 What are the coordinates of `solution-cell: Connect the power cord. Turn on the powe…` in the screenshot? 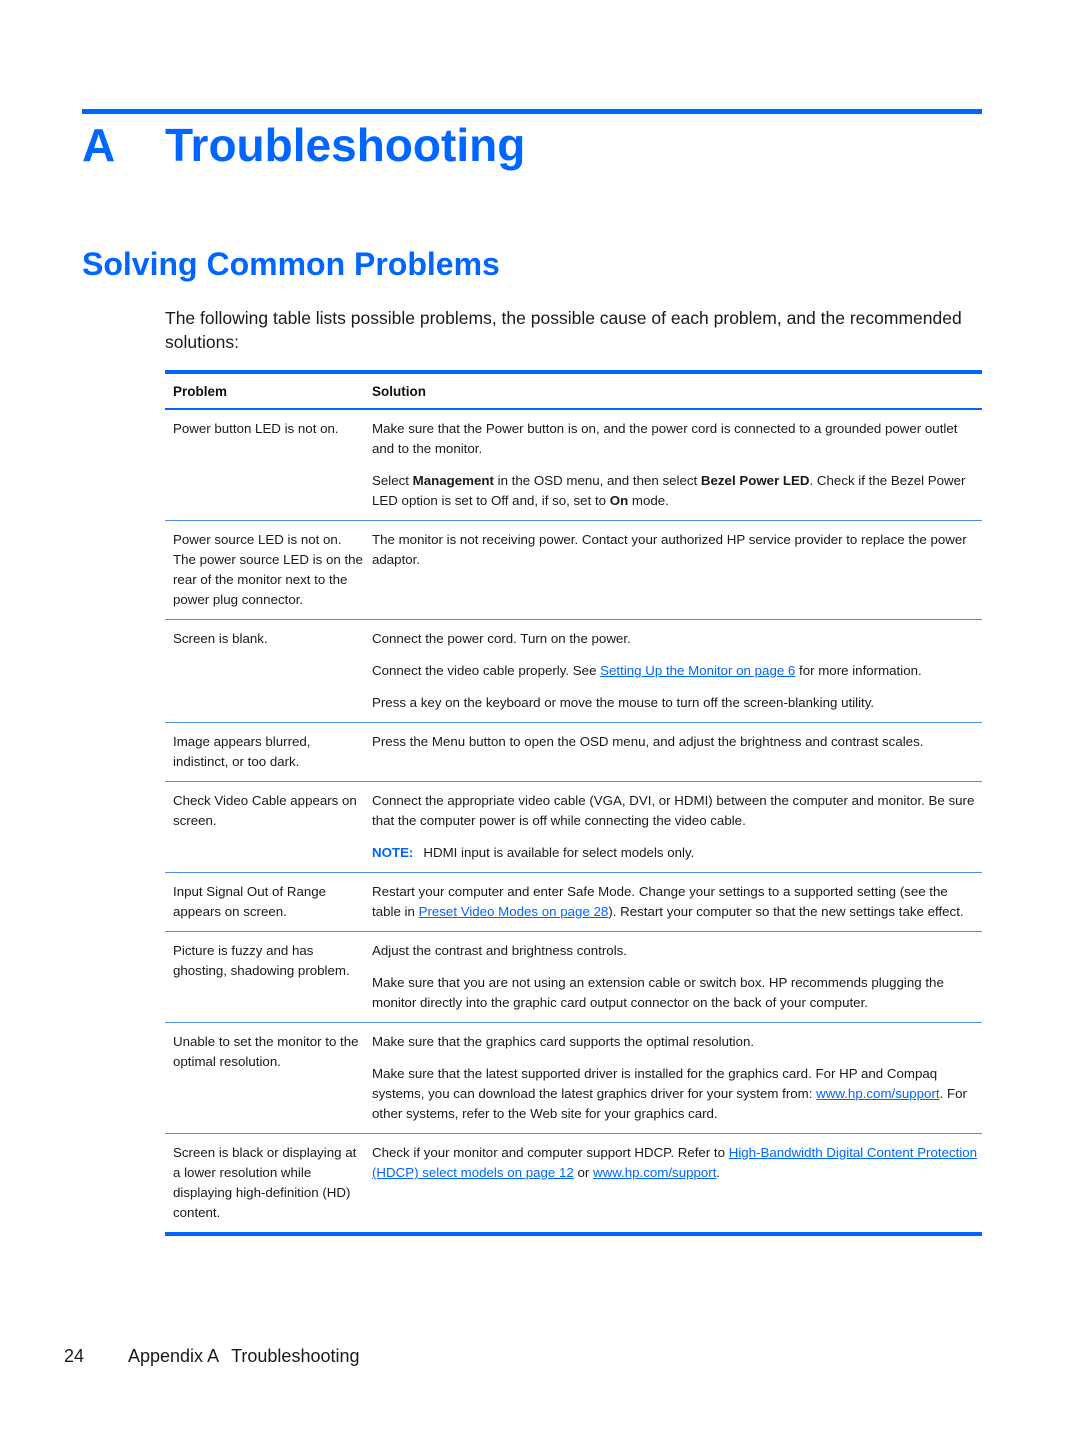 It's located at (675, 671).